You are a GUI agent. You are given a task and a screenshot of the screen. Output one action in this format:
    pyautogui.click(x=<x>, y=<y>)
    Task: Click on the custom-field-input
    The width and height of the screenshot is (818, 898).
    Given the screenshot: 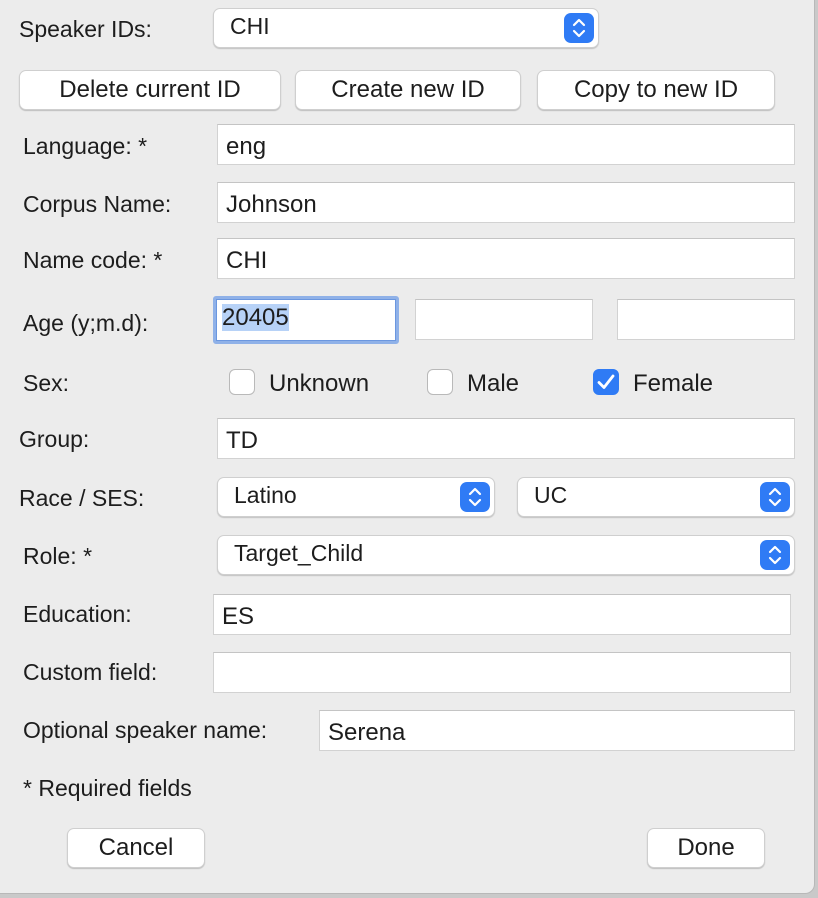 What is the action you would take?
    pyautogui.click(x=502, y=672)
    